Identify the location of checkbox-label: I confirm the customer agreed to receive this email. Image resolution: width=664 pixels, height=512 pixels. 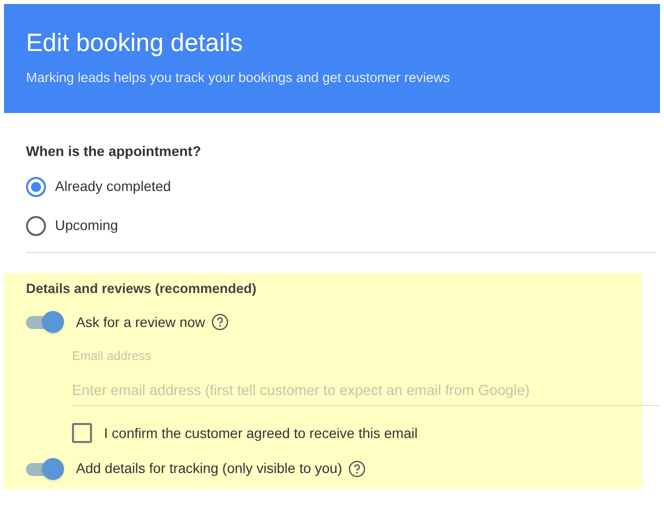
(261, 433).